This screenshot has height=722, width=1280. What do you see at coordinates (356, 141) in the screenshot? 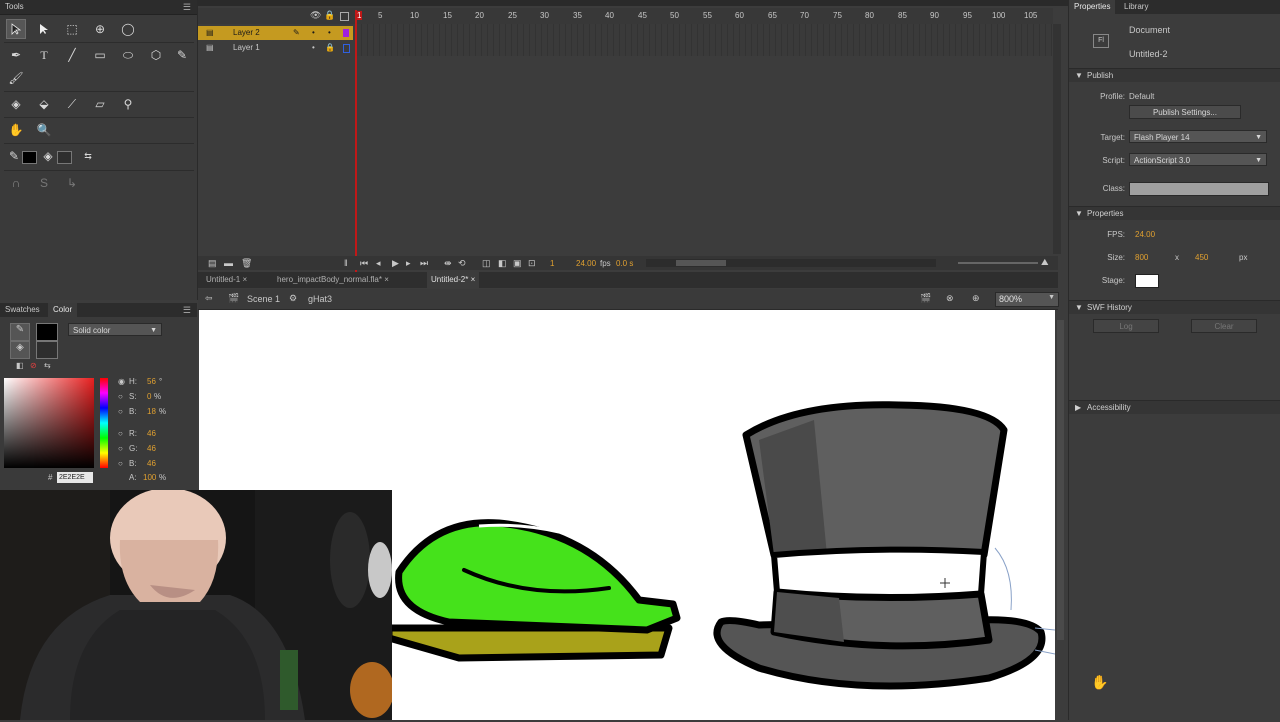
I see `playhead` at bounding box center [356, 141].